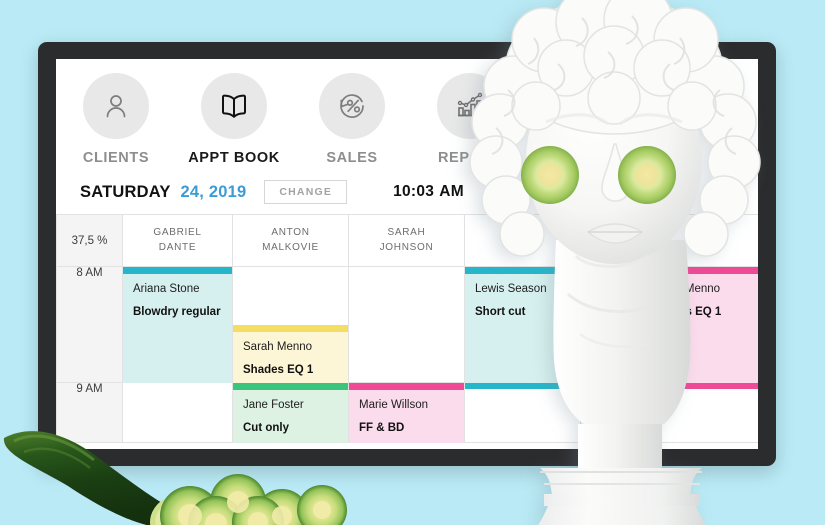 This screenshot has height=525, width=825. I want to click on appointment-service: Blowdry regular, so click(177, 311).